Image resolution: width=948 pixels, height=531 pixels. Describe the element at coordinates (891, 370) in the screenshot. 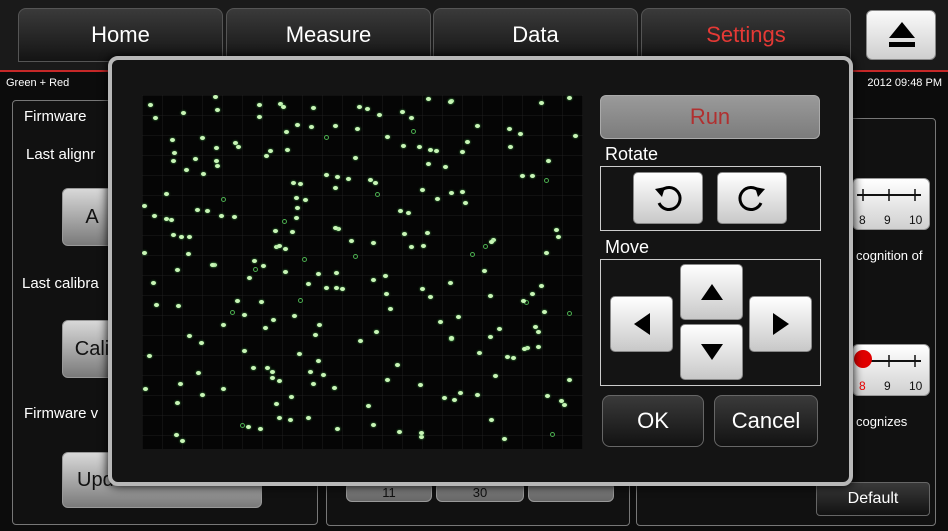

I see `threshold-slider-2: 8 9 10` at that location.